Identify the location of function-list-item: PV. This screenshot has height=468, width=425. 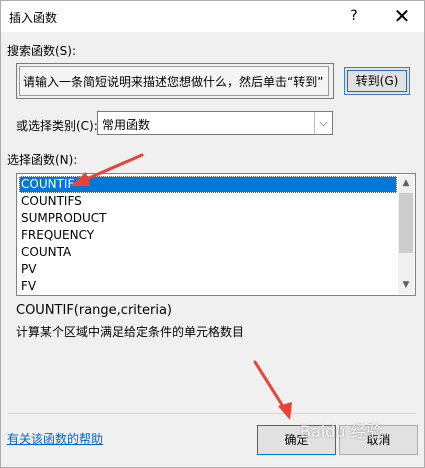
(208, 269).